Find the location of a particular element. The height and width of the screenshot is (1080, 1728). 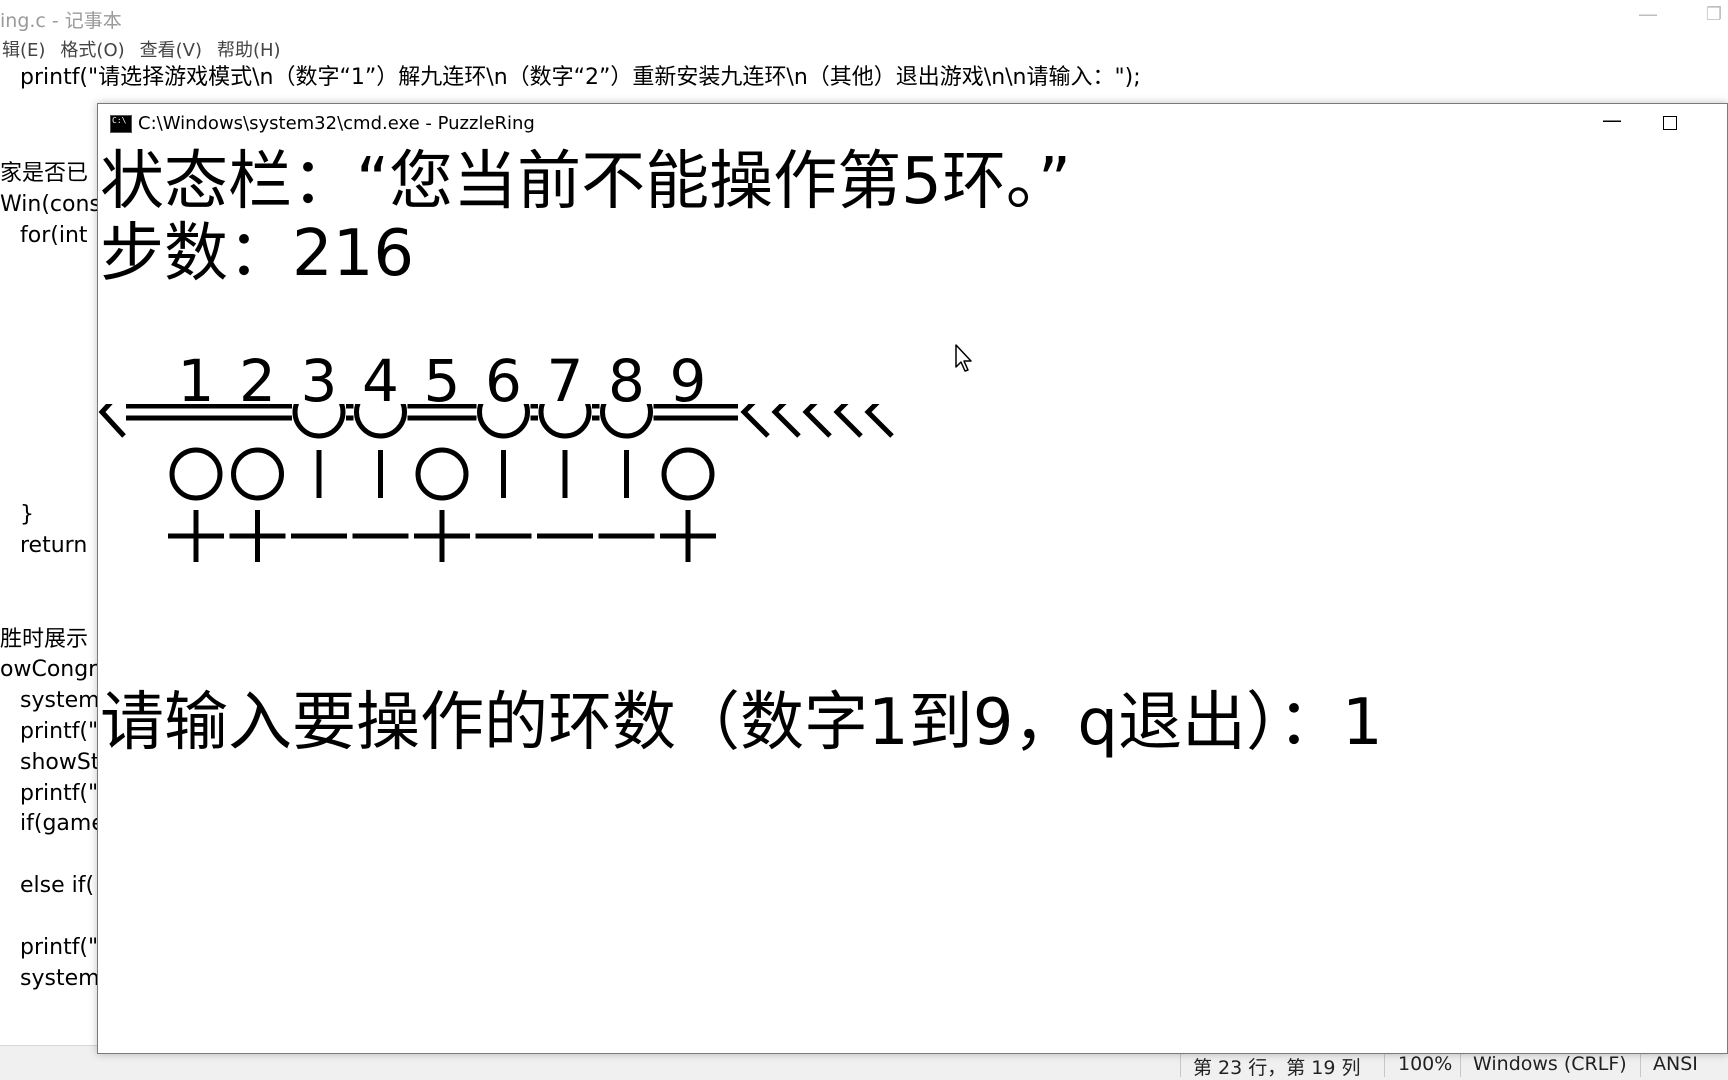

code-line: } is located at coordinates (27, 514).